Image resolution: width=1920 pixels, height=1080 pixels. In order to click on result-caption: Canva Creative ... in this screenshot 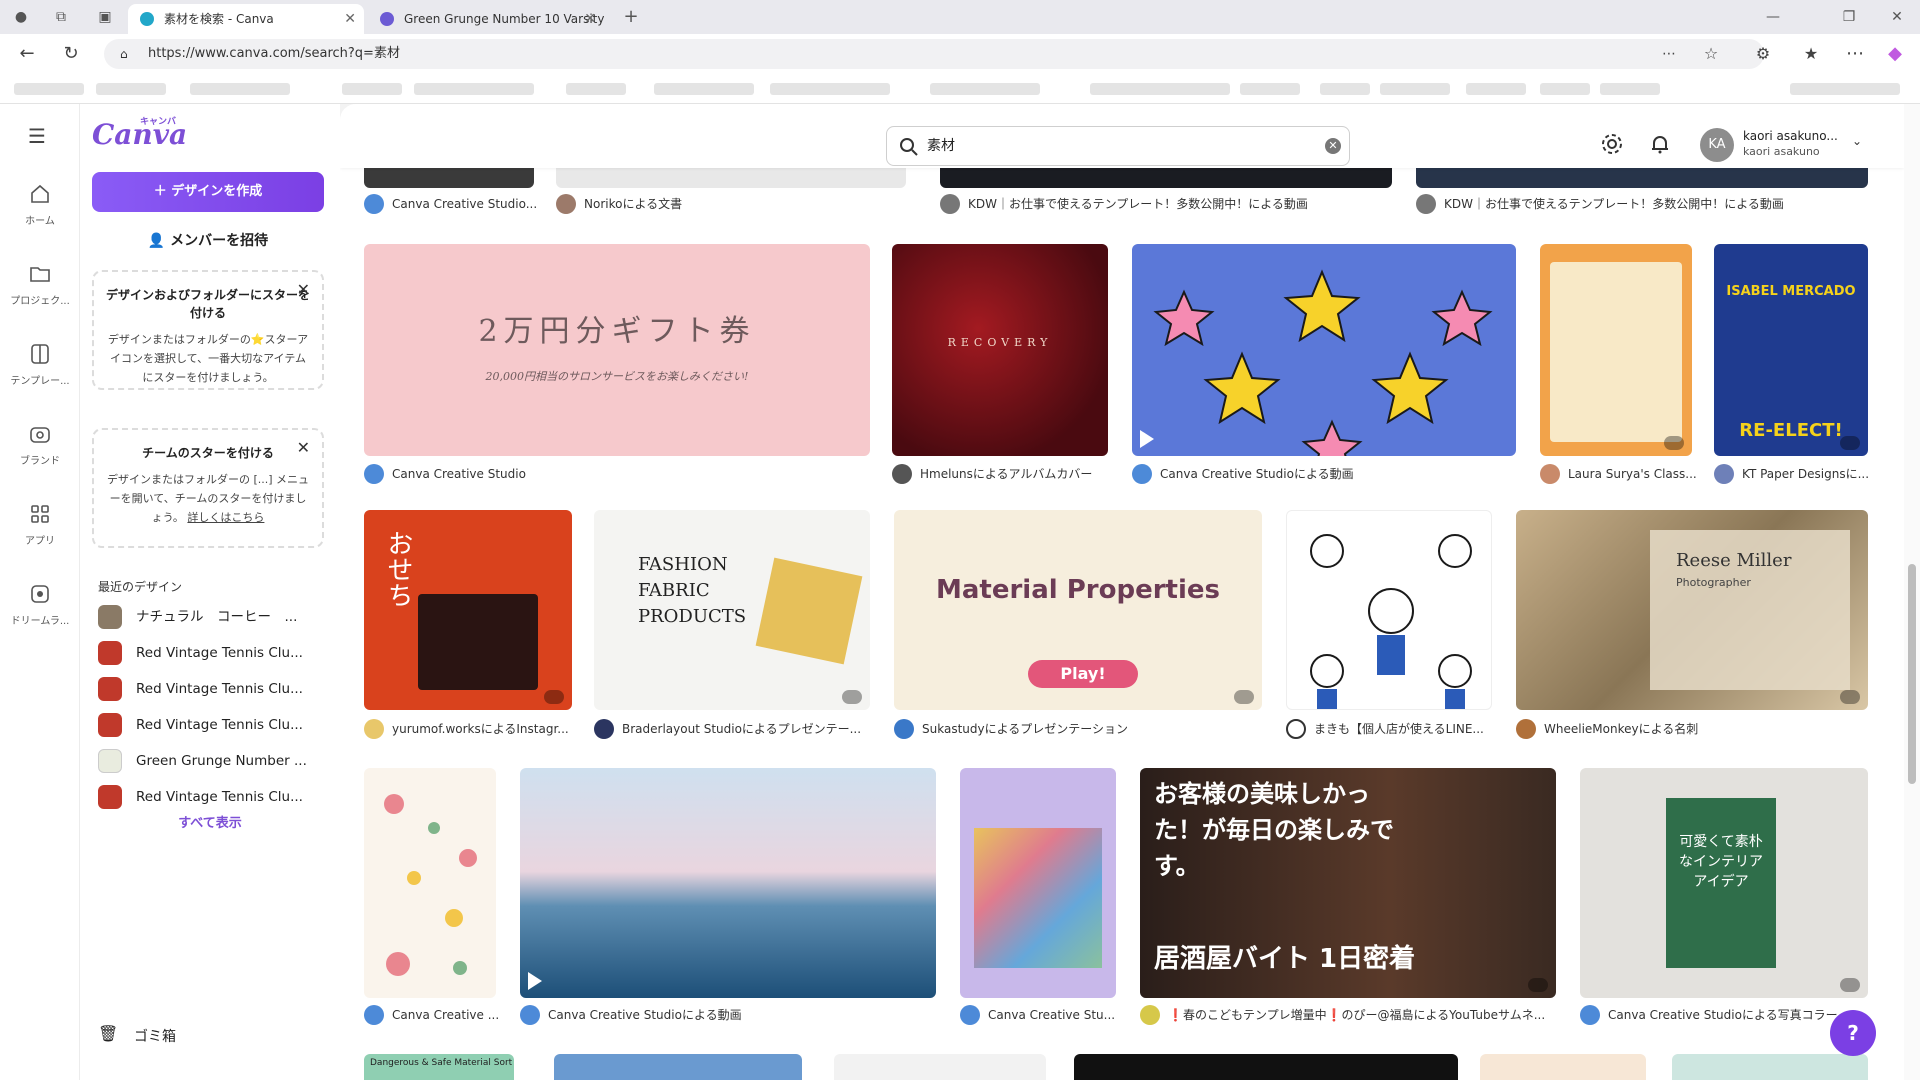, I will do `click(431, 1015)`.